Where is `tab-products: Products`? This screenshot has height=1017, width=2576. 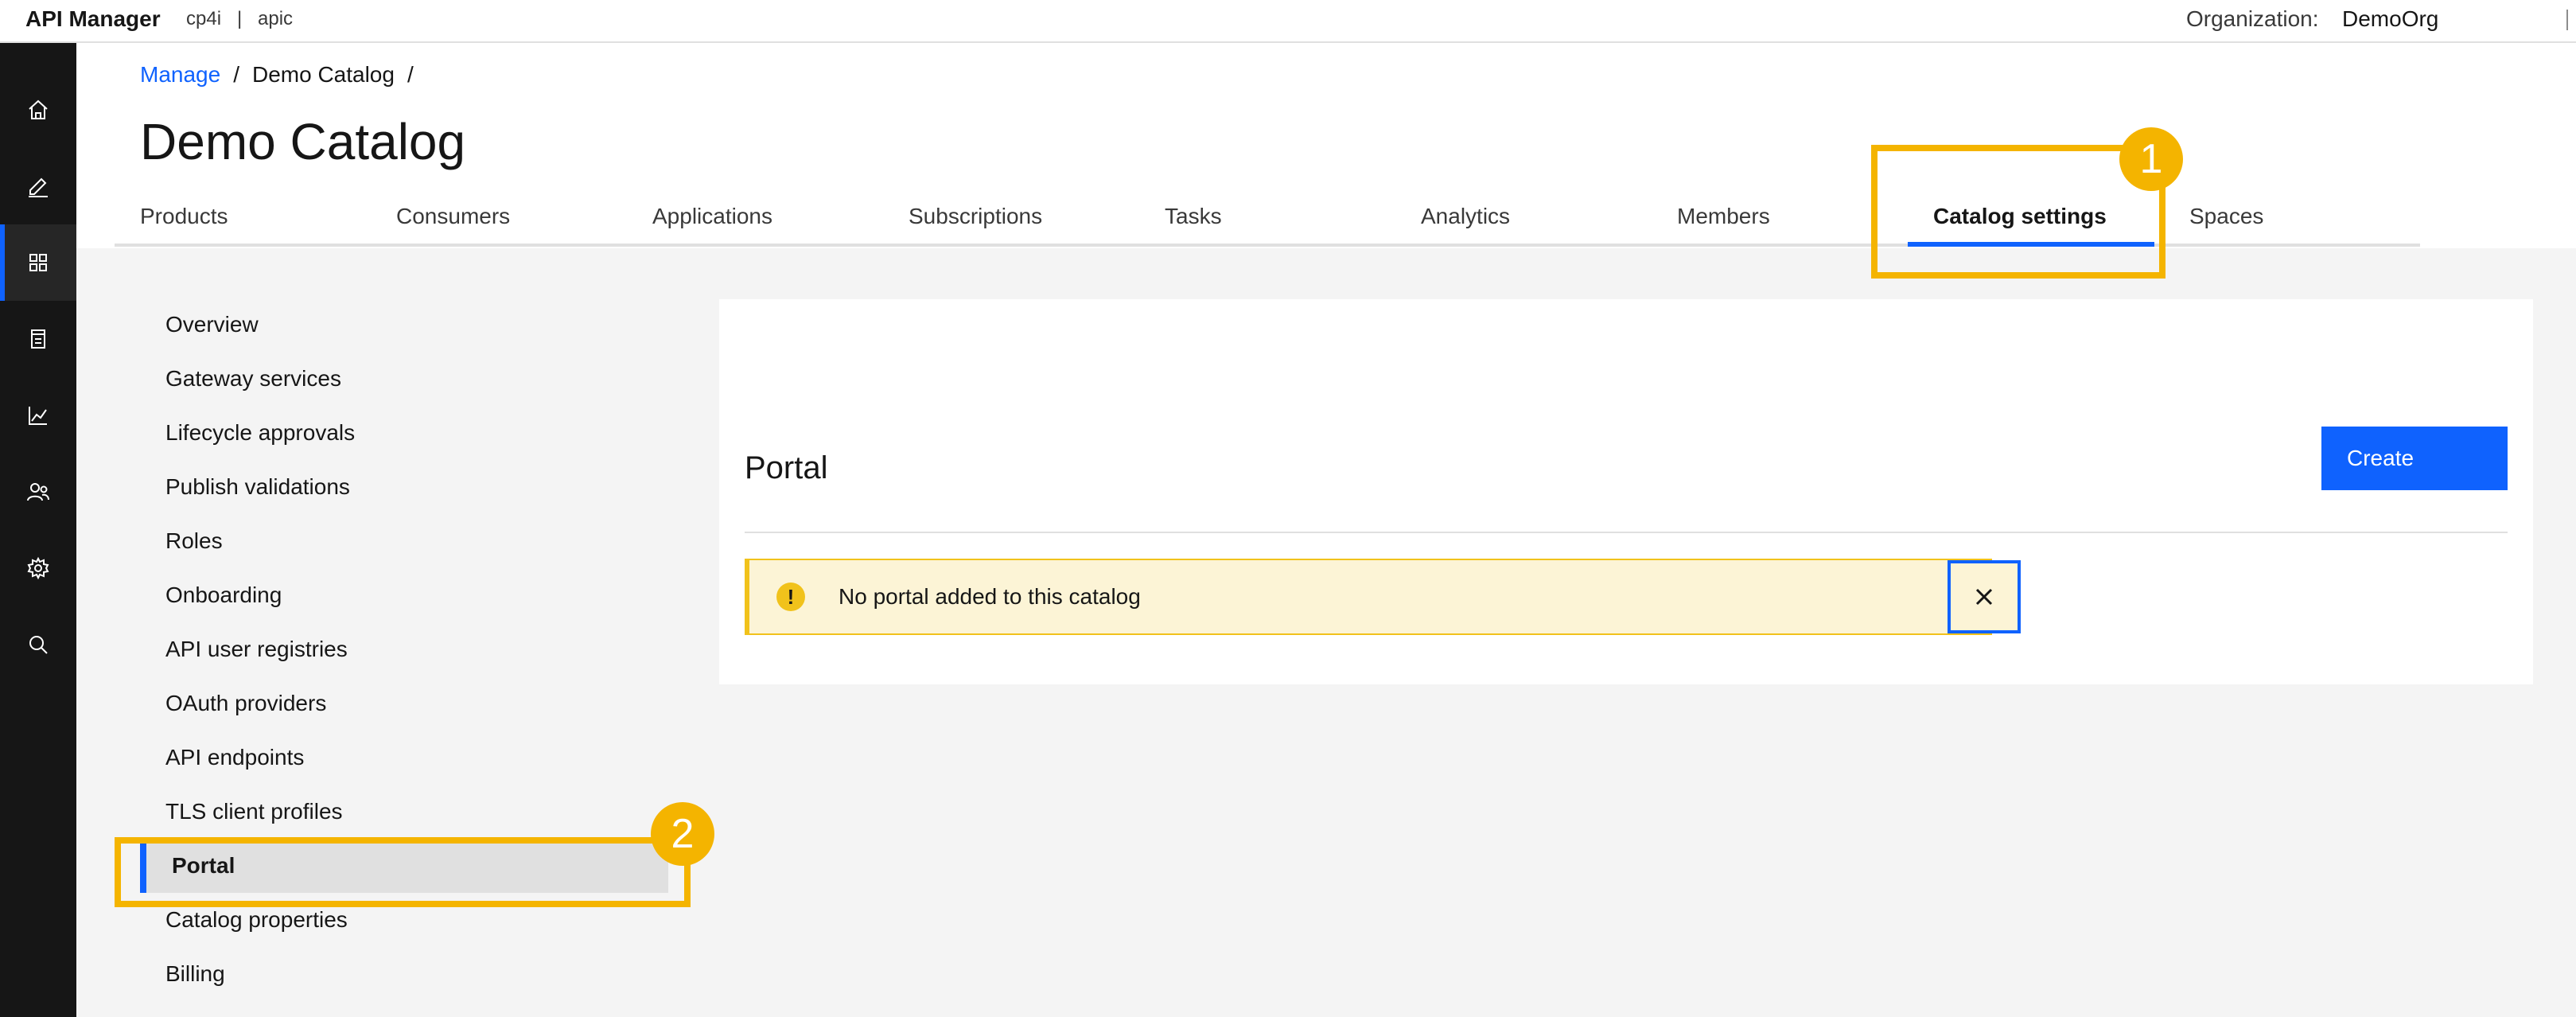
tab-products: Products is located at coordinates (184, 224).